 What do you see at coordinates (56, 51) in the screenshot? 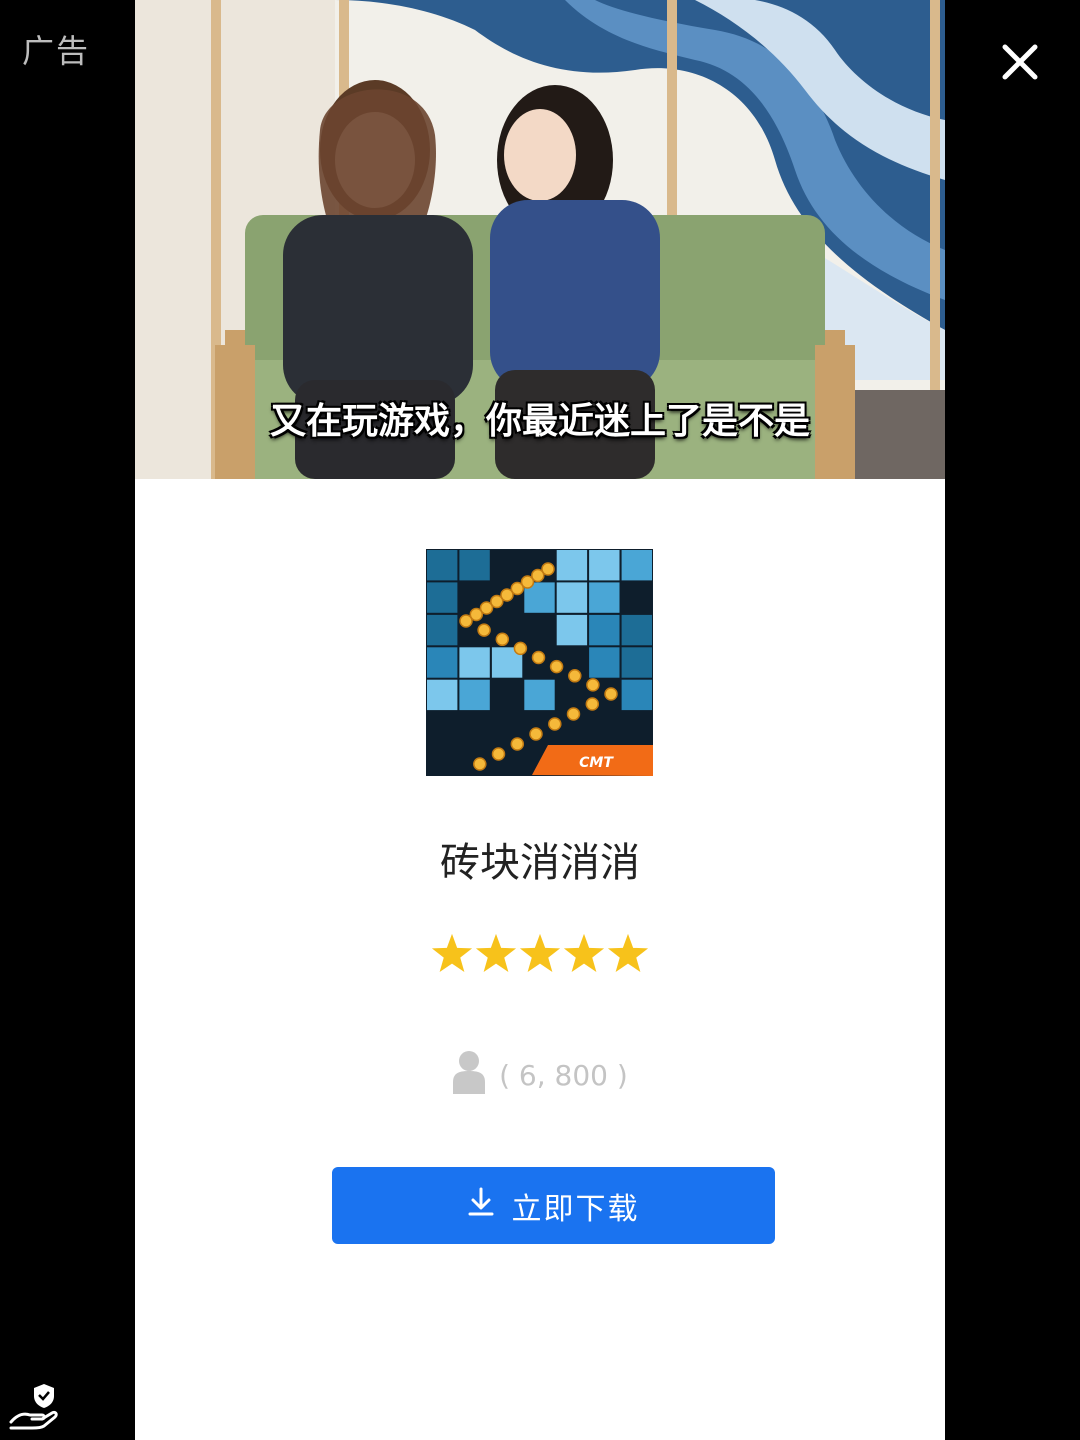
I see `ad-label: 广告` at bounding box center [56, 51].